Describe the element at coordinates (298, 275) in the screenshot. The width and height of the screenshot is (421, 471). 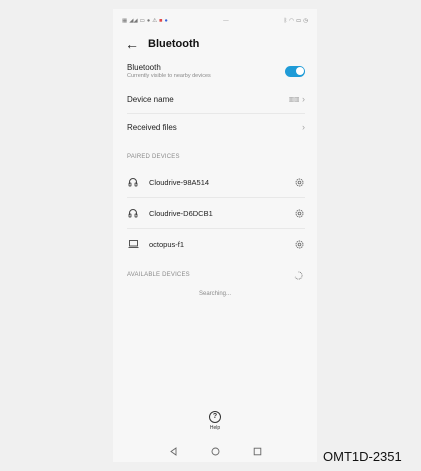
I see `loading-spinner-icon` at that location.